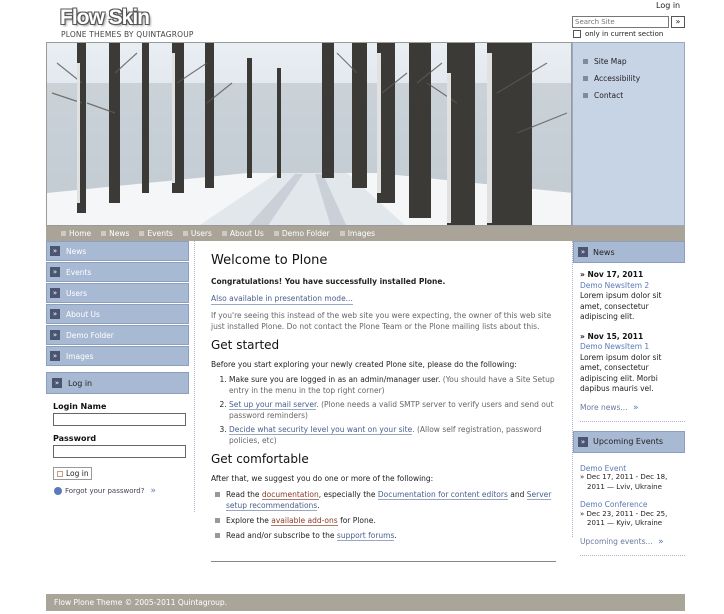 Image resolution: width=724 pixels, height=614 pixels. I want to click on documentation-link: documentation, so click(290, 495).